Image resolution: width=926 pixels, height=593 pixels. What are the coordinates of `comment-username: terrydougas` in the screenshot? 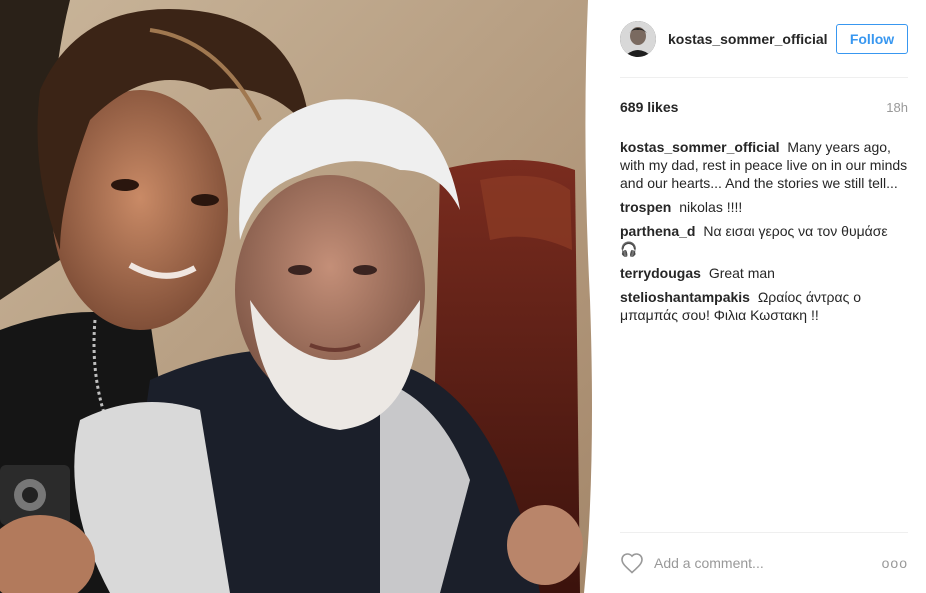 It's located at (660, 273).